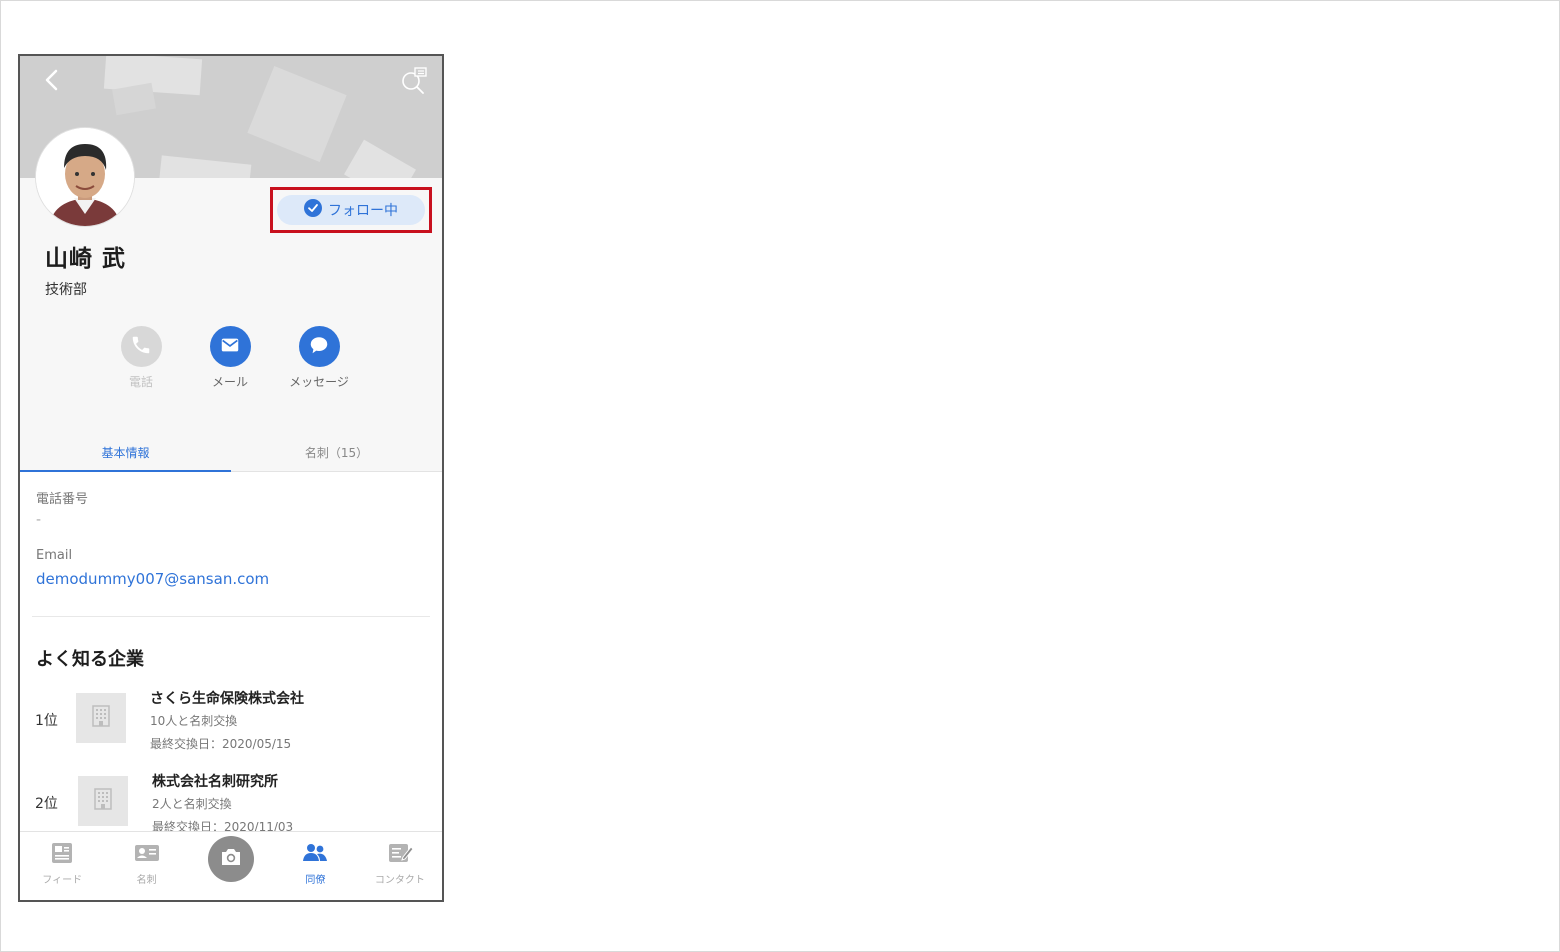  What do you see at coordinates (315, 855) in the screenshot?
I see `colleagues-icon` at bounding box center [315, 855].